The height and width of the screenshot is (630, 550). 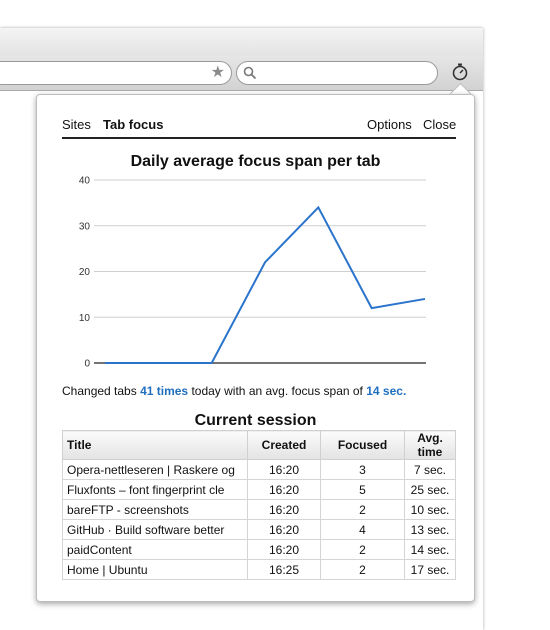 I want to click on tab-change-count: 41 times, so click(x=164, y=391).